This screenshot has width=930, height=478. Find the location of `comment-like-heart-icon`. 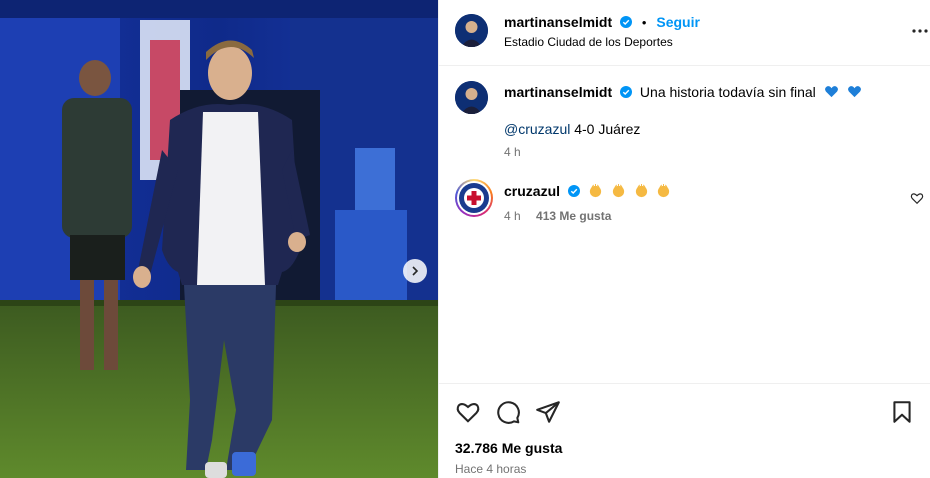

comment-like-heart-icon is located at coordinates (917, 198).